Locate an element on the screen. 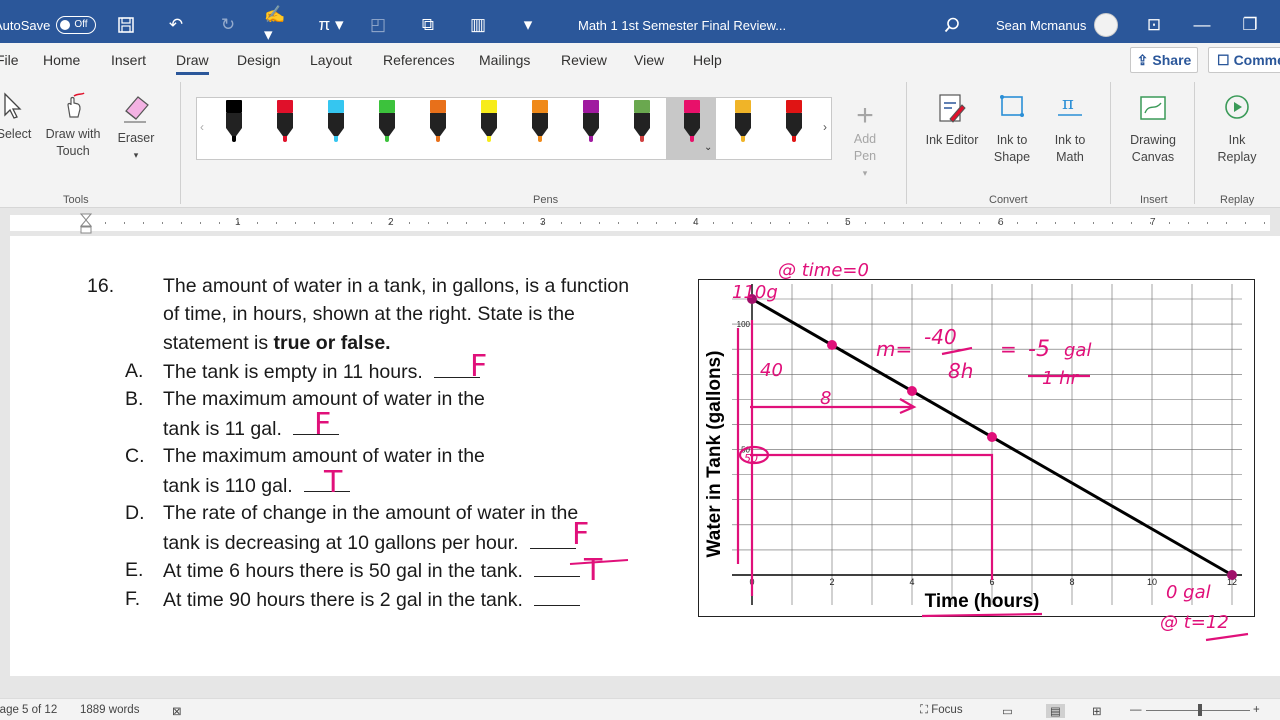 Image resolution: width=1280 pixels, height=720 pixels. read-mode-icon: ▭ is located at coordinates (1007, 711).